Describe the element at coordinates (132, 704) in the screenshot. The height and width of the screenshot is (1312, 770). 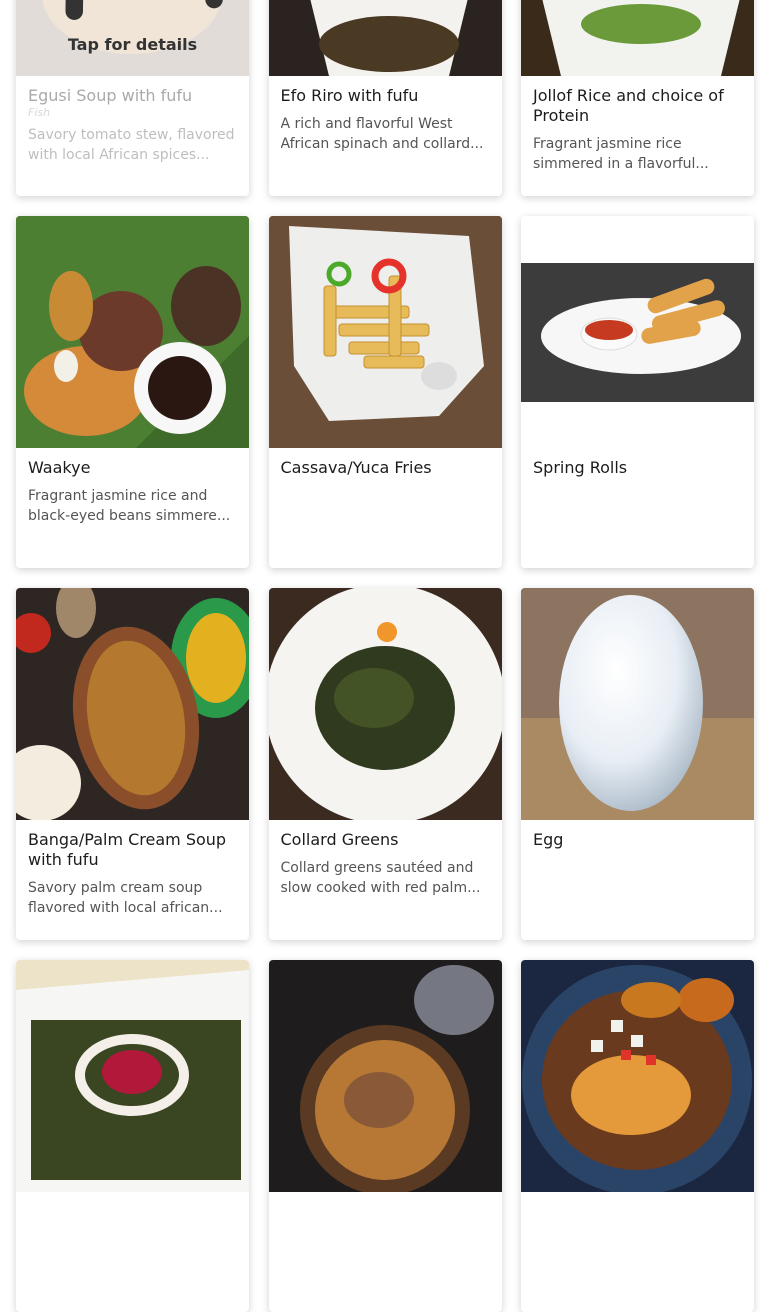
I see `banga-soup-photo` at that location.